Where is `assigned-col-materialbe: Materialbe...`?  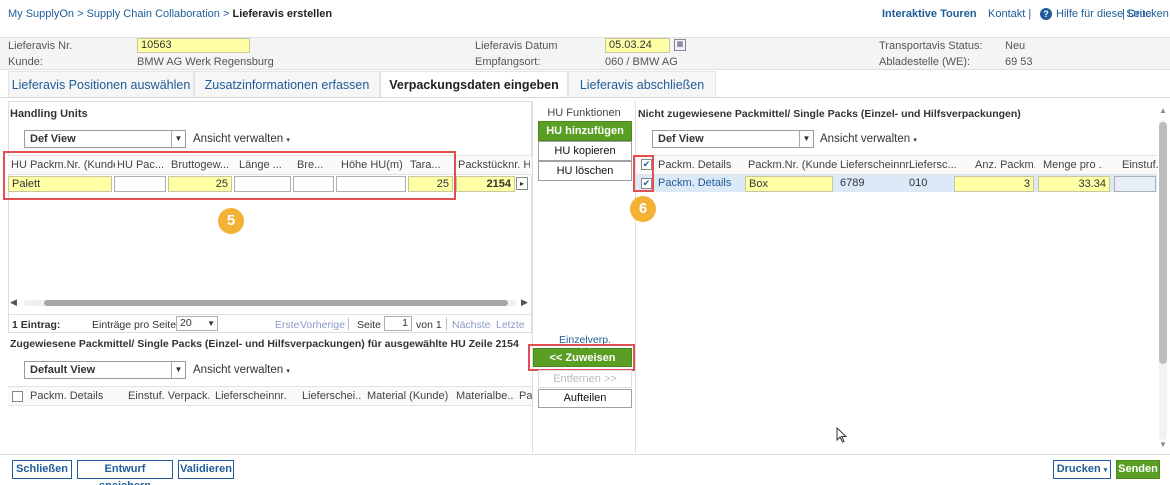 assigned-col-materialbe: Materialbe... is located at coordinates (485, 396).